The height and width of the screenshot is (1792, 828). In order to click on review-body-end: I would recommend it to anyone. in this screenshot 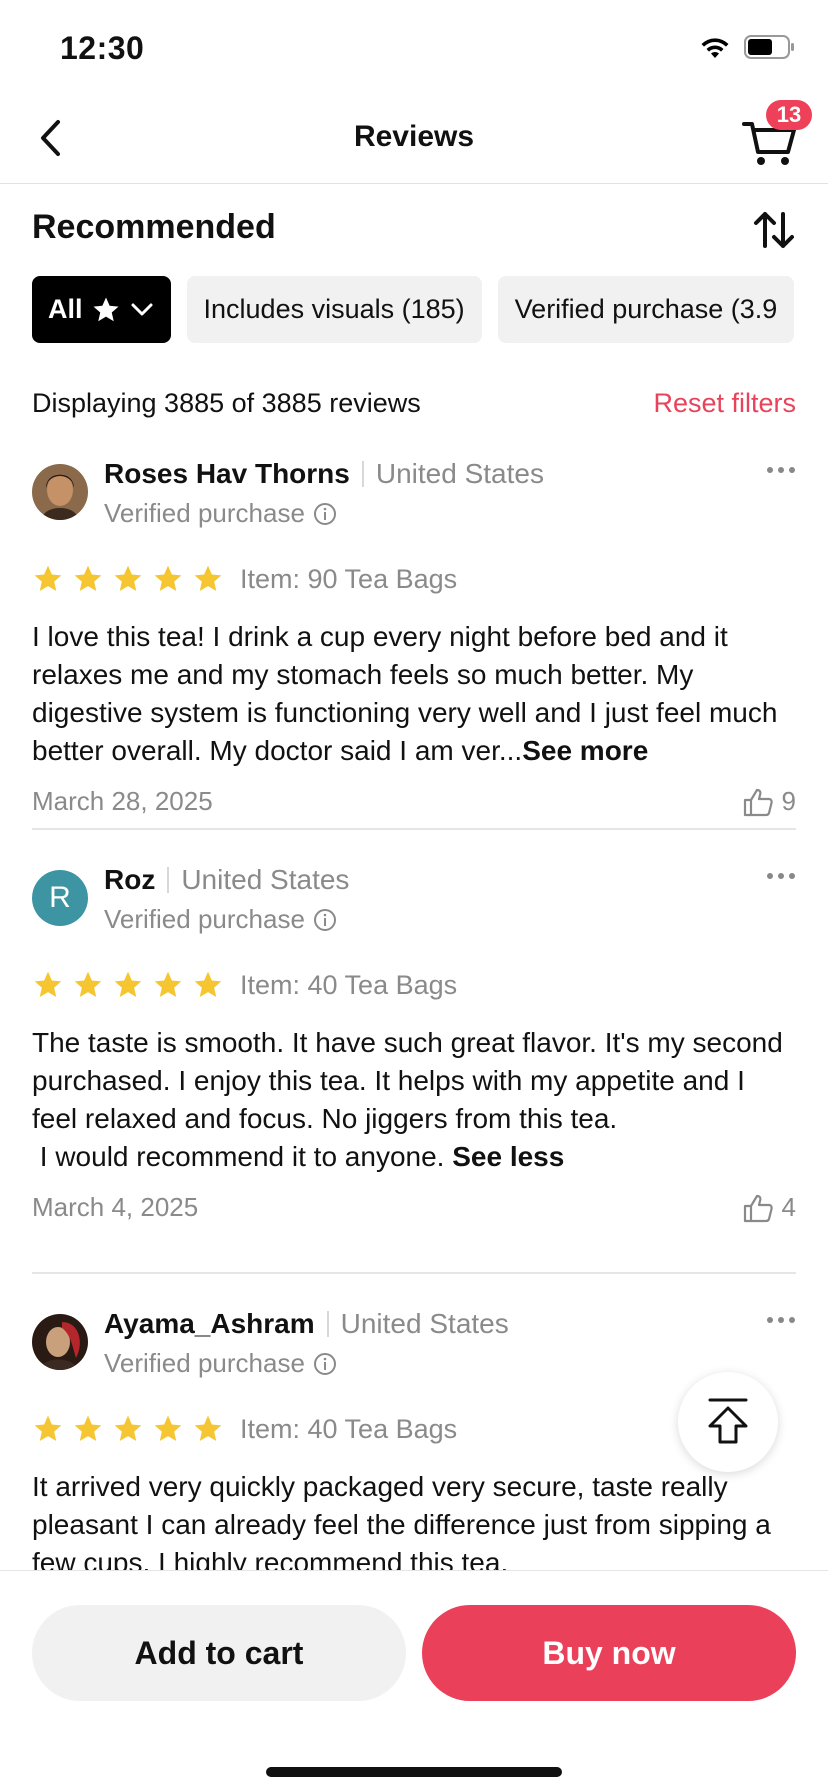, I will do `click(242, 1156)`.